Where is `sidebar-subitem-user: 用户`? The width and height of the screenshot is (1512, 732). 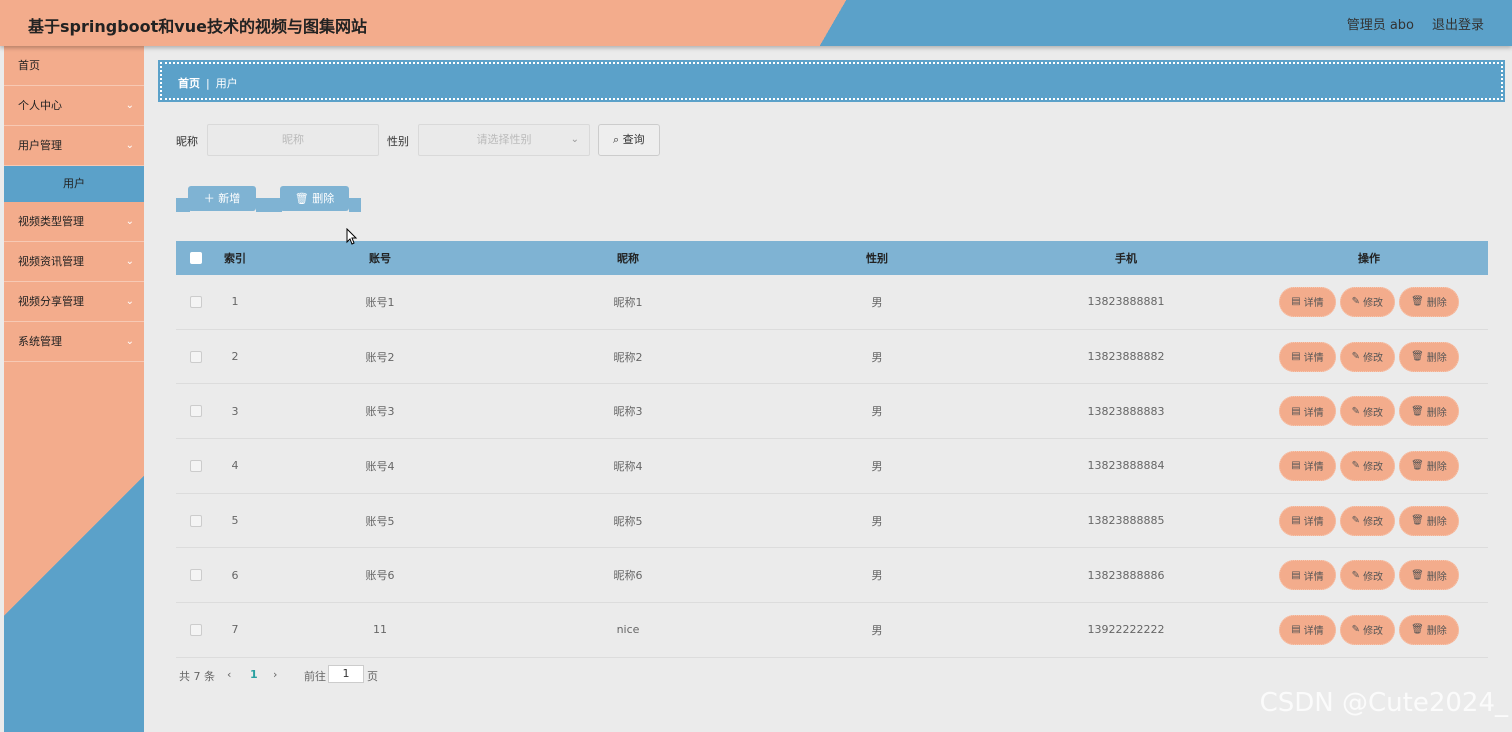 sidebar-subitem-user: 用户 is located at coordinates (74, 184).